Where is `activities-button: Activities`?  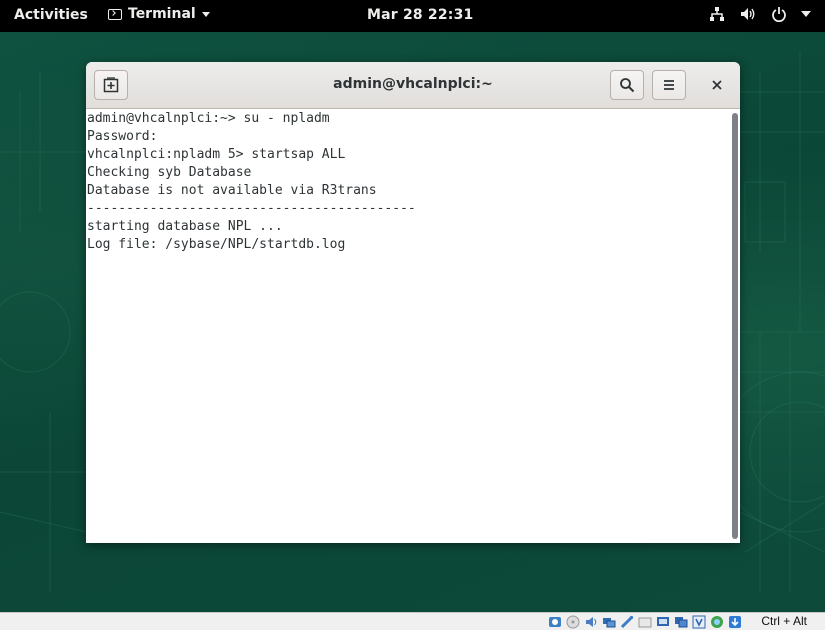
activities-button: Activities is located at coordinates (51, 15).